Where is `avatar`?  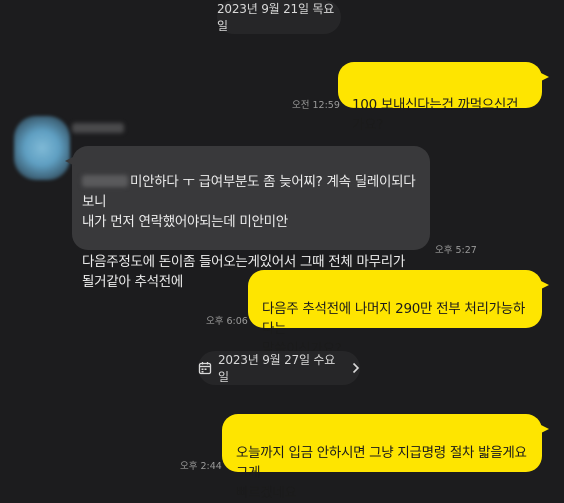 avatar is located at coordinates (42, 148).